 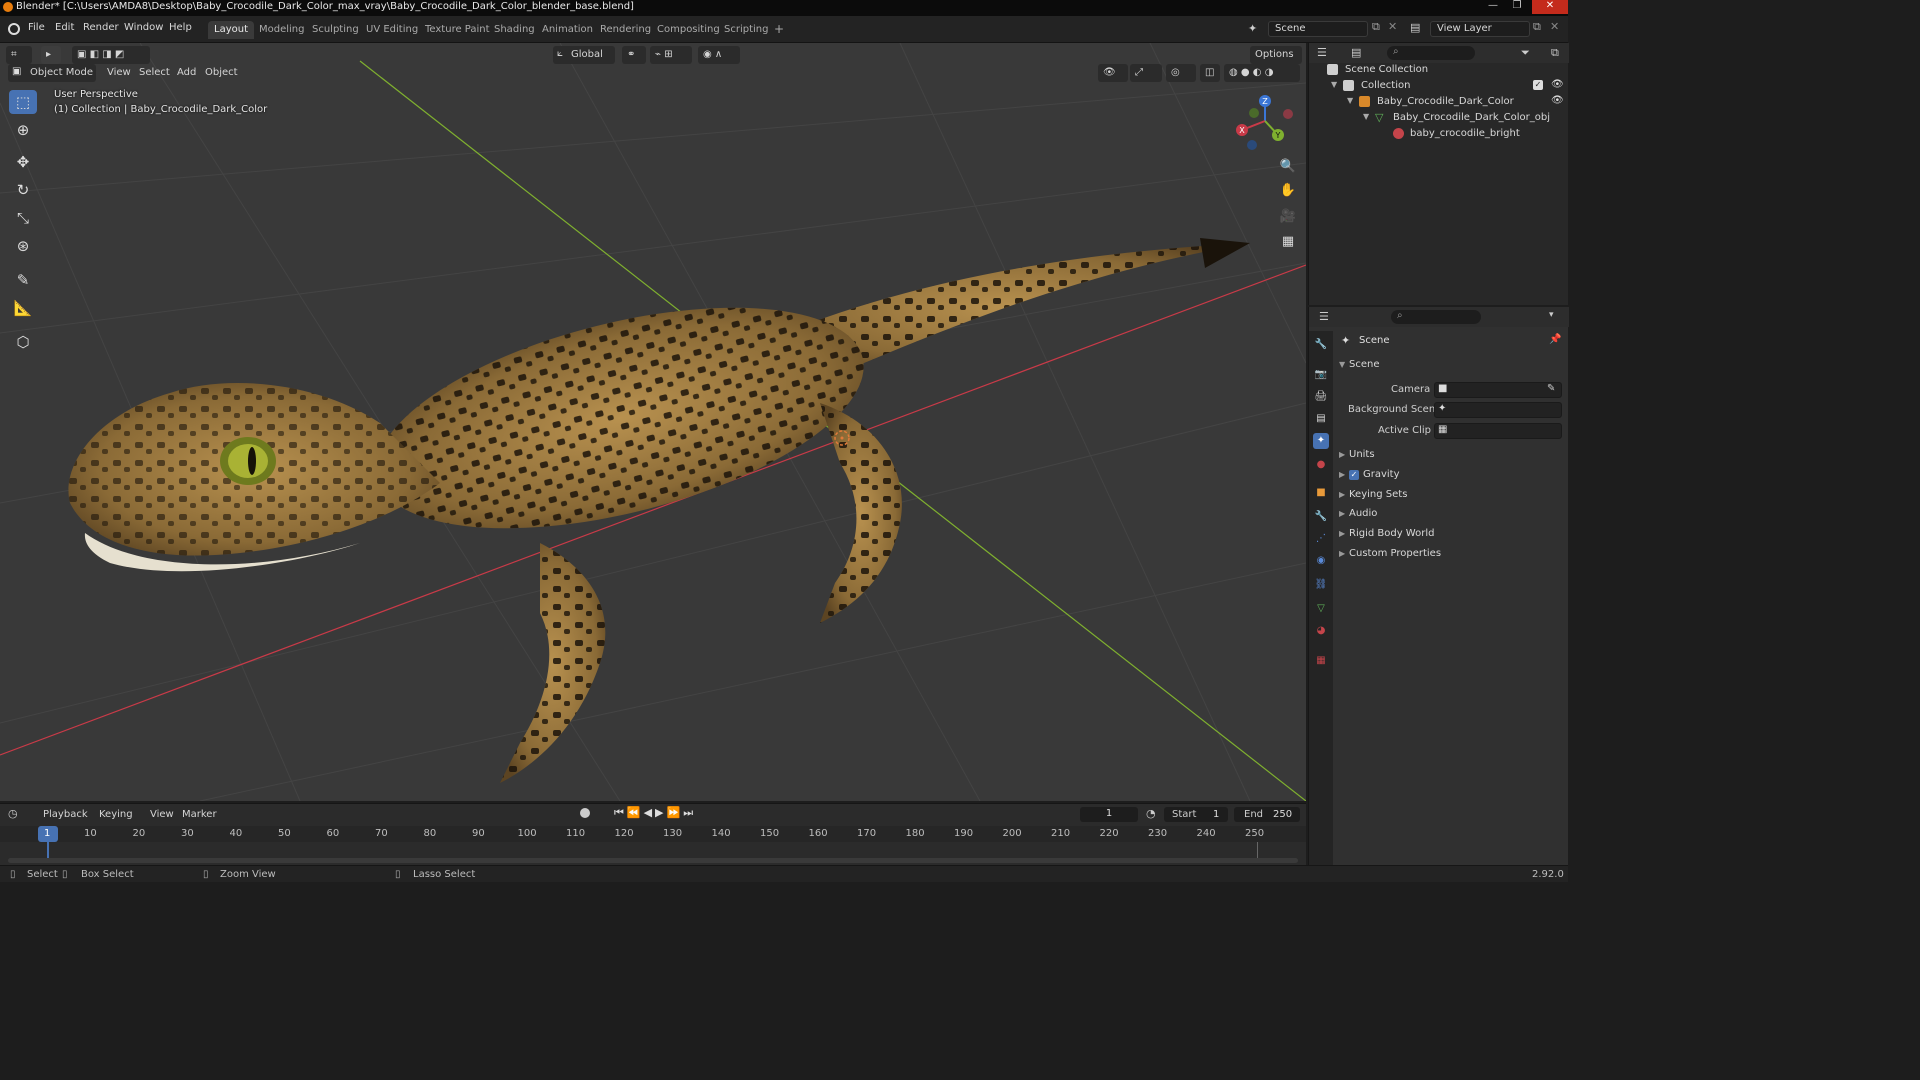 What do you see at coordinates (23, 308) in the screenshot?
I see `measure-tool-icon: 📐` at bounding box center [23, 308].